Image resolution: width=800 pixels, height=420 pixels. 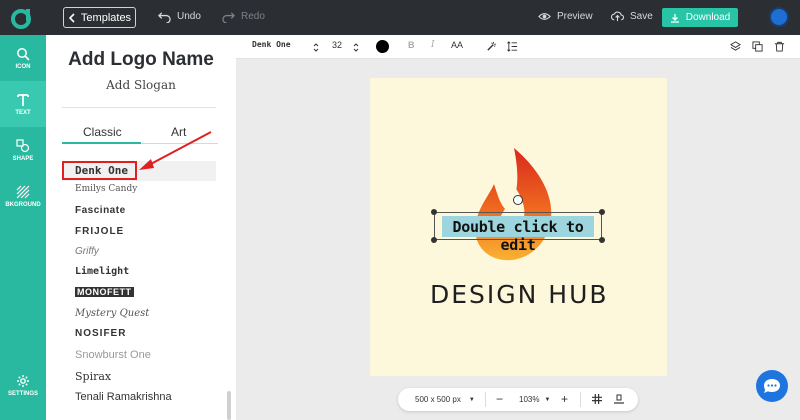 I want to click on zoom-in-button: +, so click(x=564, y=399).